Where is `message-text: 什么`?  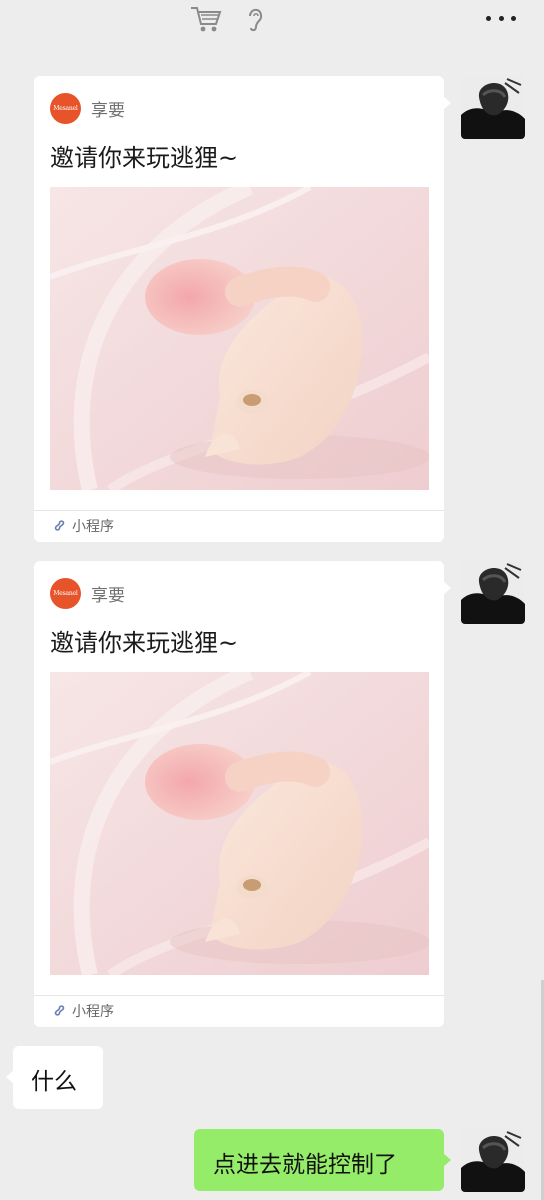
message-text: 什么 is located at coordinates (54, 1082).